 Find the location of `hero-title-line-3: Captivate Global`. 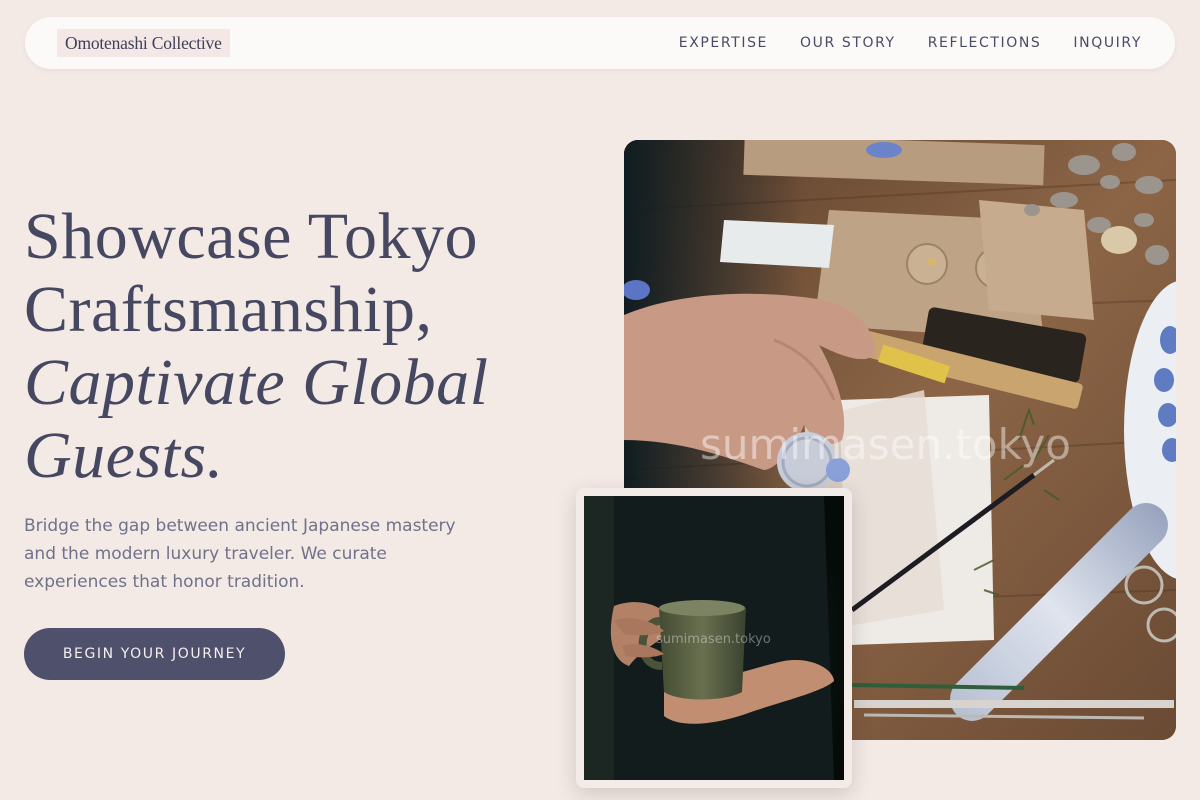

hero-title-line-3: Captivate Global is located at coordinates (256, 382).